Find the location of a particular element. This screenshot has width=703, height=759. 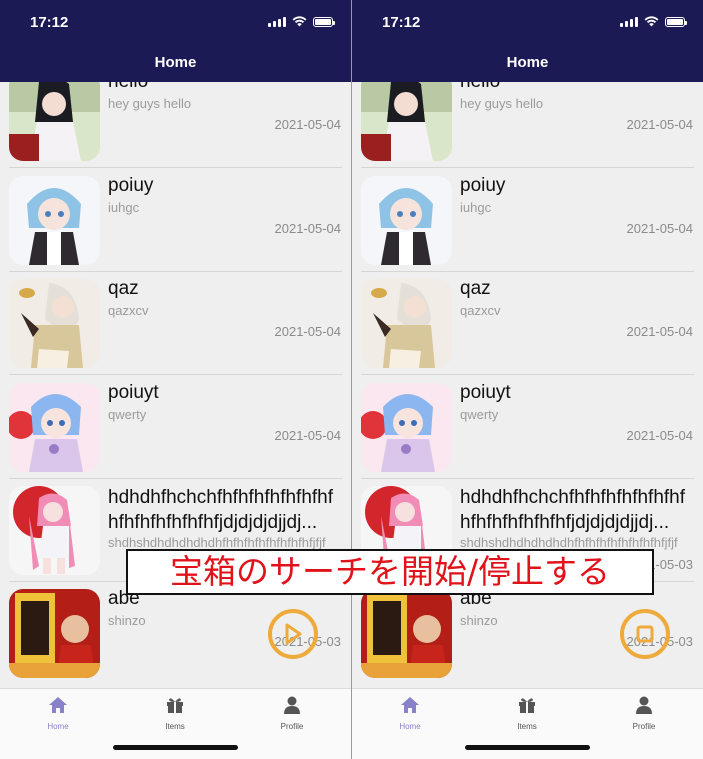

annotation-caption: 宝箱のサーチを開始/停止する is located at coordinates (390, 572).